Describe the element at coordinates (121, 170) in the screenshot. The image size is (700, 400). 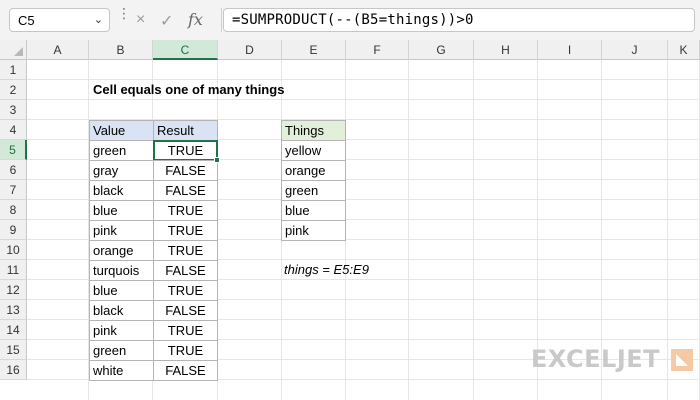
I see `value-cell: gray` at that location.